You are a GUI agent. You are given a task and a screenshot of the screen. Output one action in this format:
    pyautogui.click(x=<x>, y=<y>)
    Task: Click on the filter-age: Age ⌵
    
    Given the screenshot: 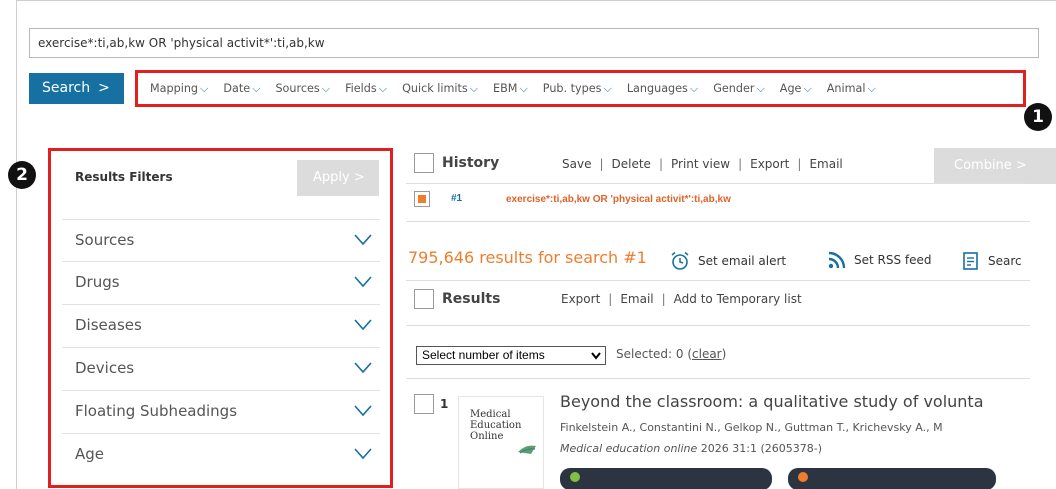 What is the action you would take?
    pyautogui.click(x=796, y=89)
    